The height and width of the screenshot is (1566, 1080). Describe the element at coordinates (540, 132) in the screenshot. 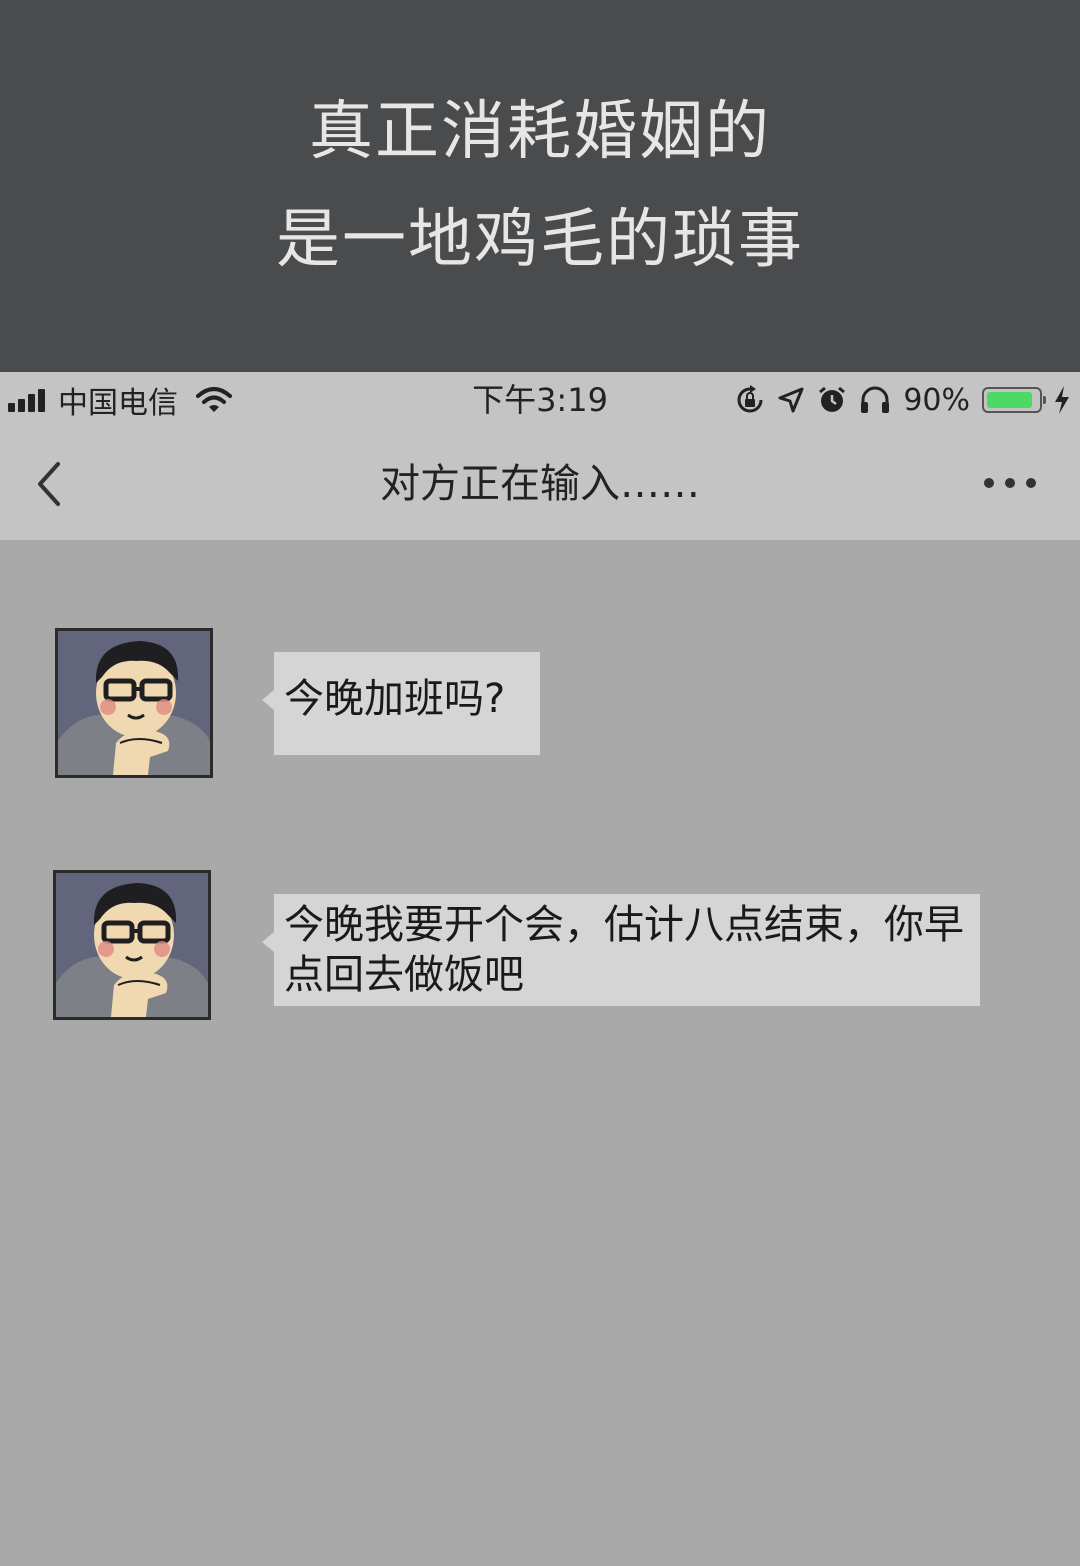

I see `banner-title-line-1: 真正消耗婚姻的` at that location.